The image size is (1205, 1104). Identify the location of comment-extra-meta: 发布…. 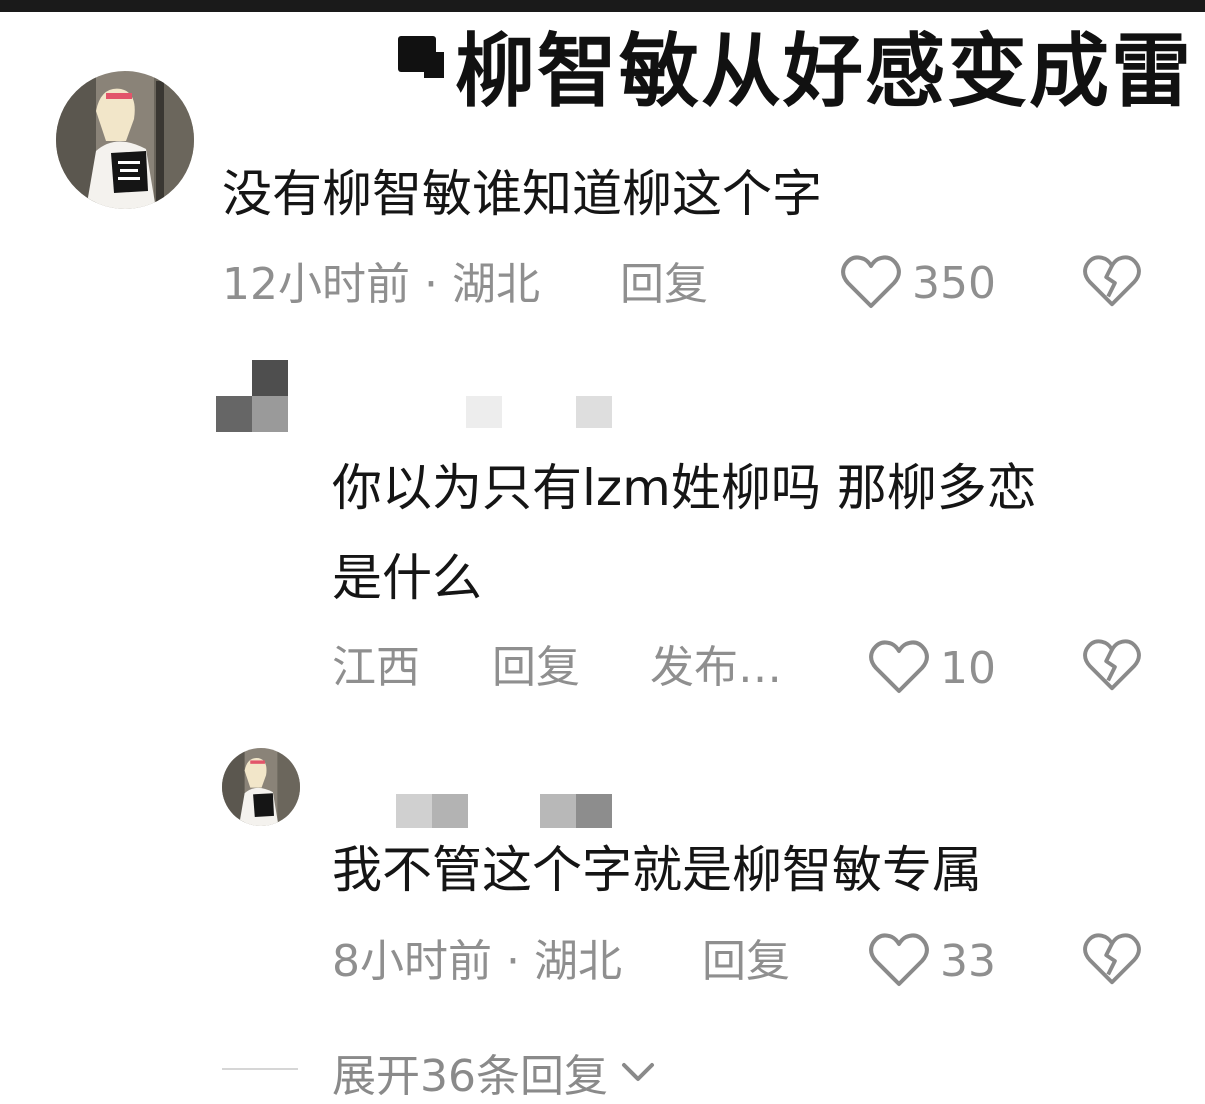
(716, 667).